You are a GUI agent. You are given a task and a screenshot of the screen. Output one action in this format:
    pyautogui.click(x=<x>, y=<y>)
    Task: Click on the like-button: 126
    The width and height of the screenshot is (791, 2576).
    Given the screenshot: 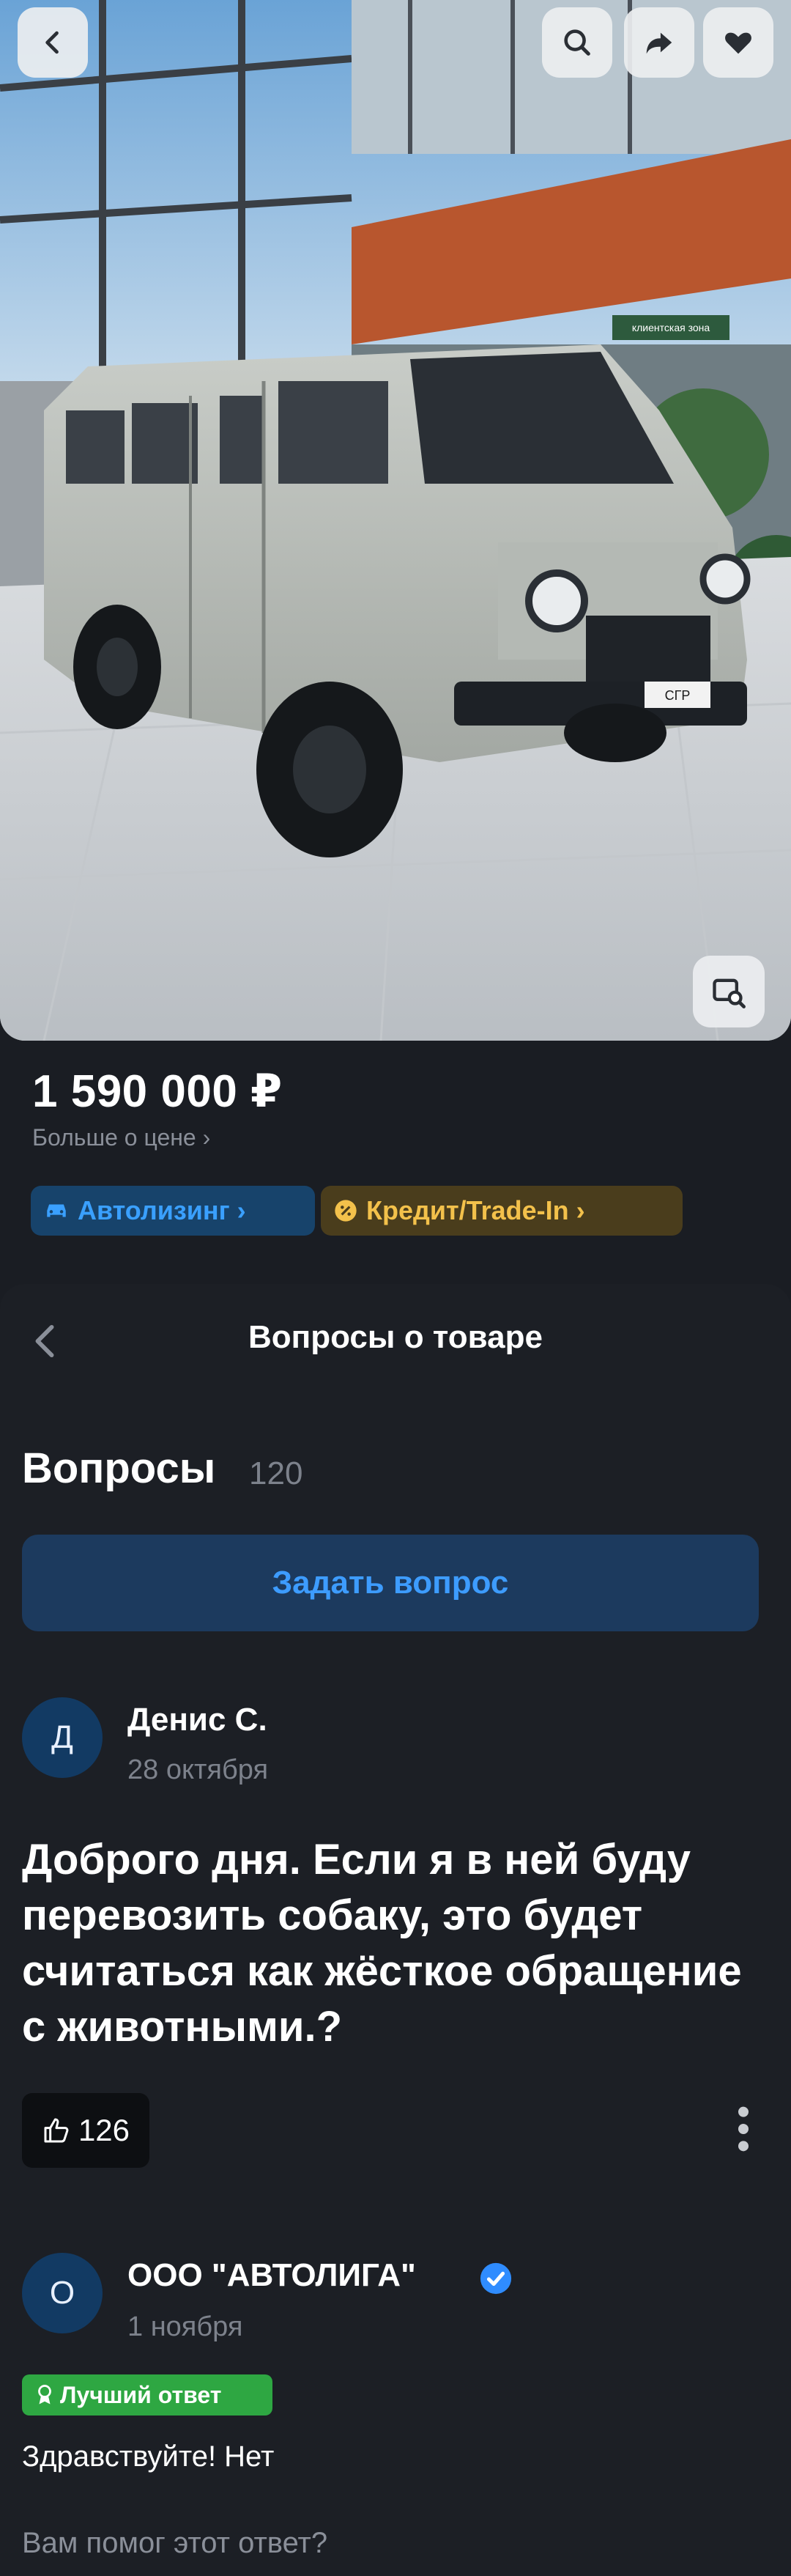 What is the action you would take?
    pyautogui.click(x=85, y=2130)
    